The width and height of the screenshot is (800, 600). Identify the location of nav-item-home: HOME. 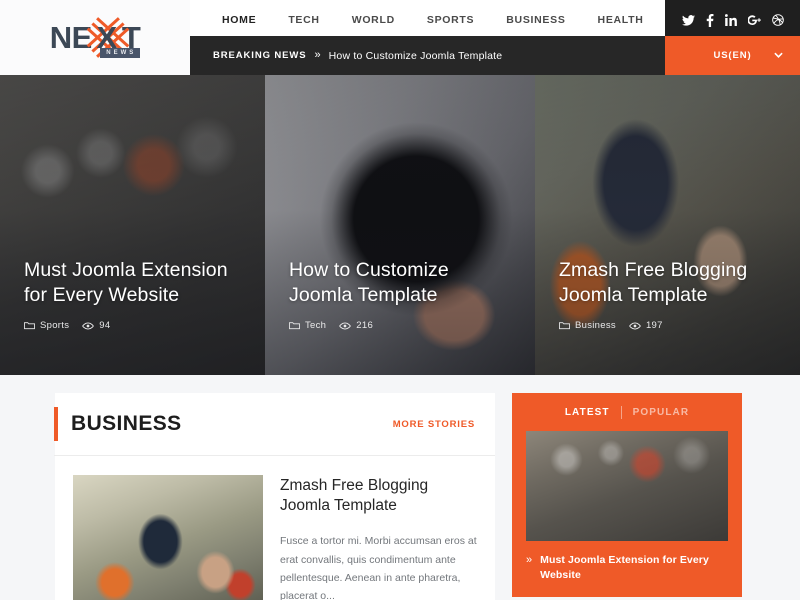
(239, 21).